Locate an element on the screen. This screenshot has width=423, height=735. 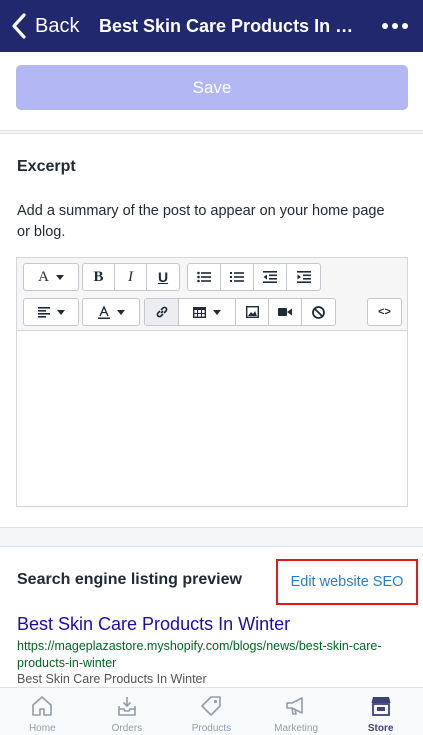
insert-link-button is located at coordinates (162, 312).